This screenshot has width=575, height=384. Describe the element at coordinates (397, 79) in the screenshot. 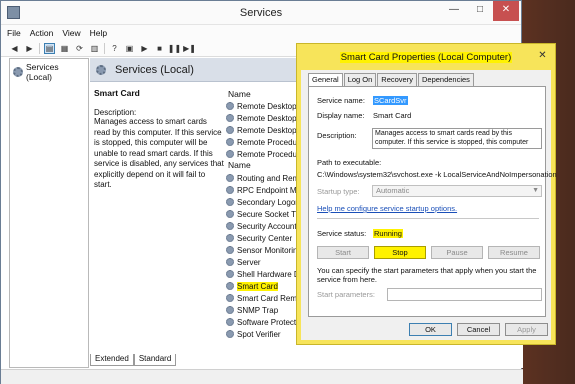

I see `tab-recovery: Recovery` at that location.